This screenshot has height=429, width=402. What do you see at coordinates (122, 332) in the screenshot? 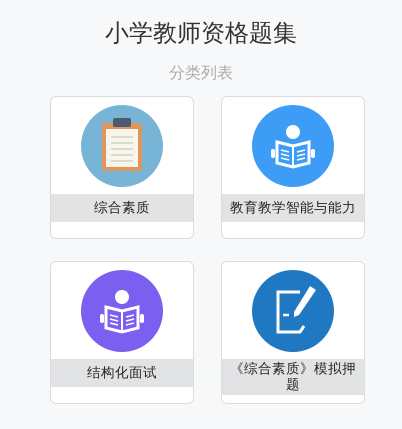
I see `category-card: 结构化面试` at bounding box center [122, 332].